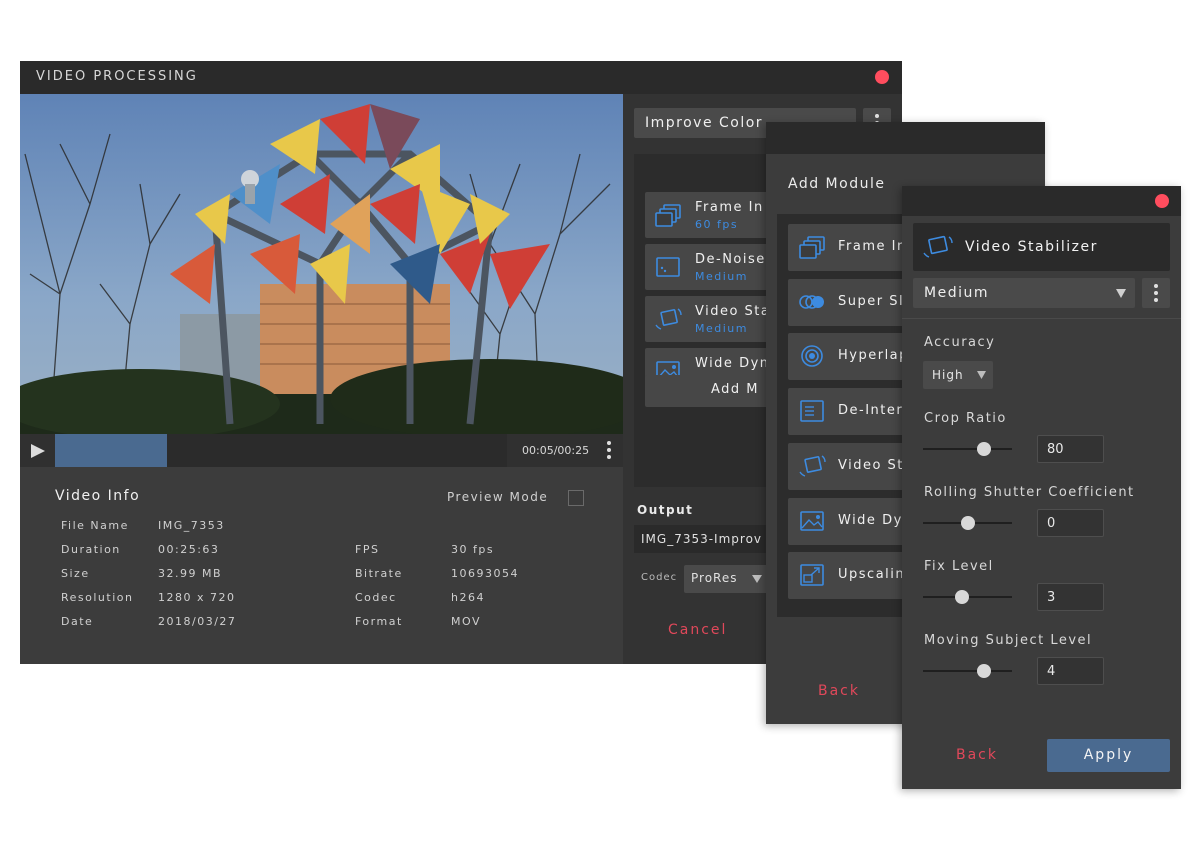 Image resolution: width=1200 pixels, height=850 pixels. I want to click on codec-value: ProRes, so click(714, 578).